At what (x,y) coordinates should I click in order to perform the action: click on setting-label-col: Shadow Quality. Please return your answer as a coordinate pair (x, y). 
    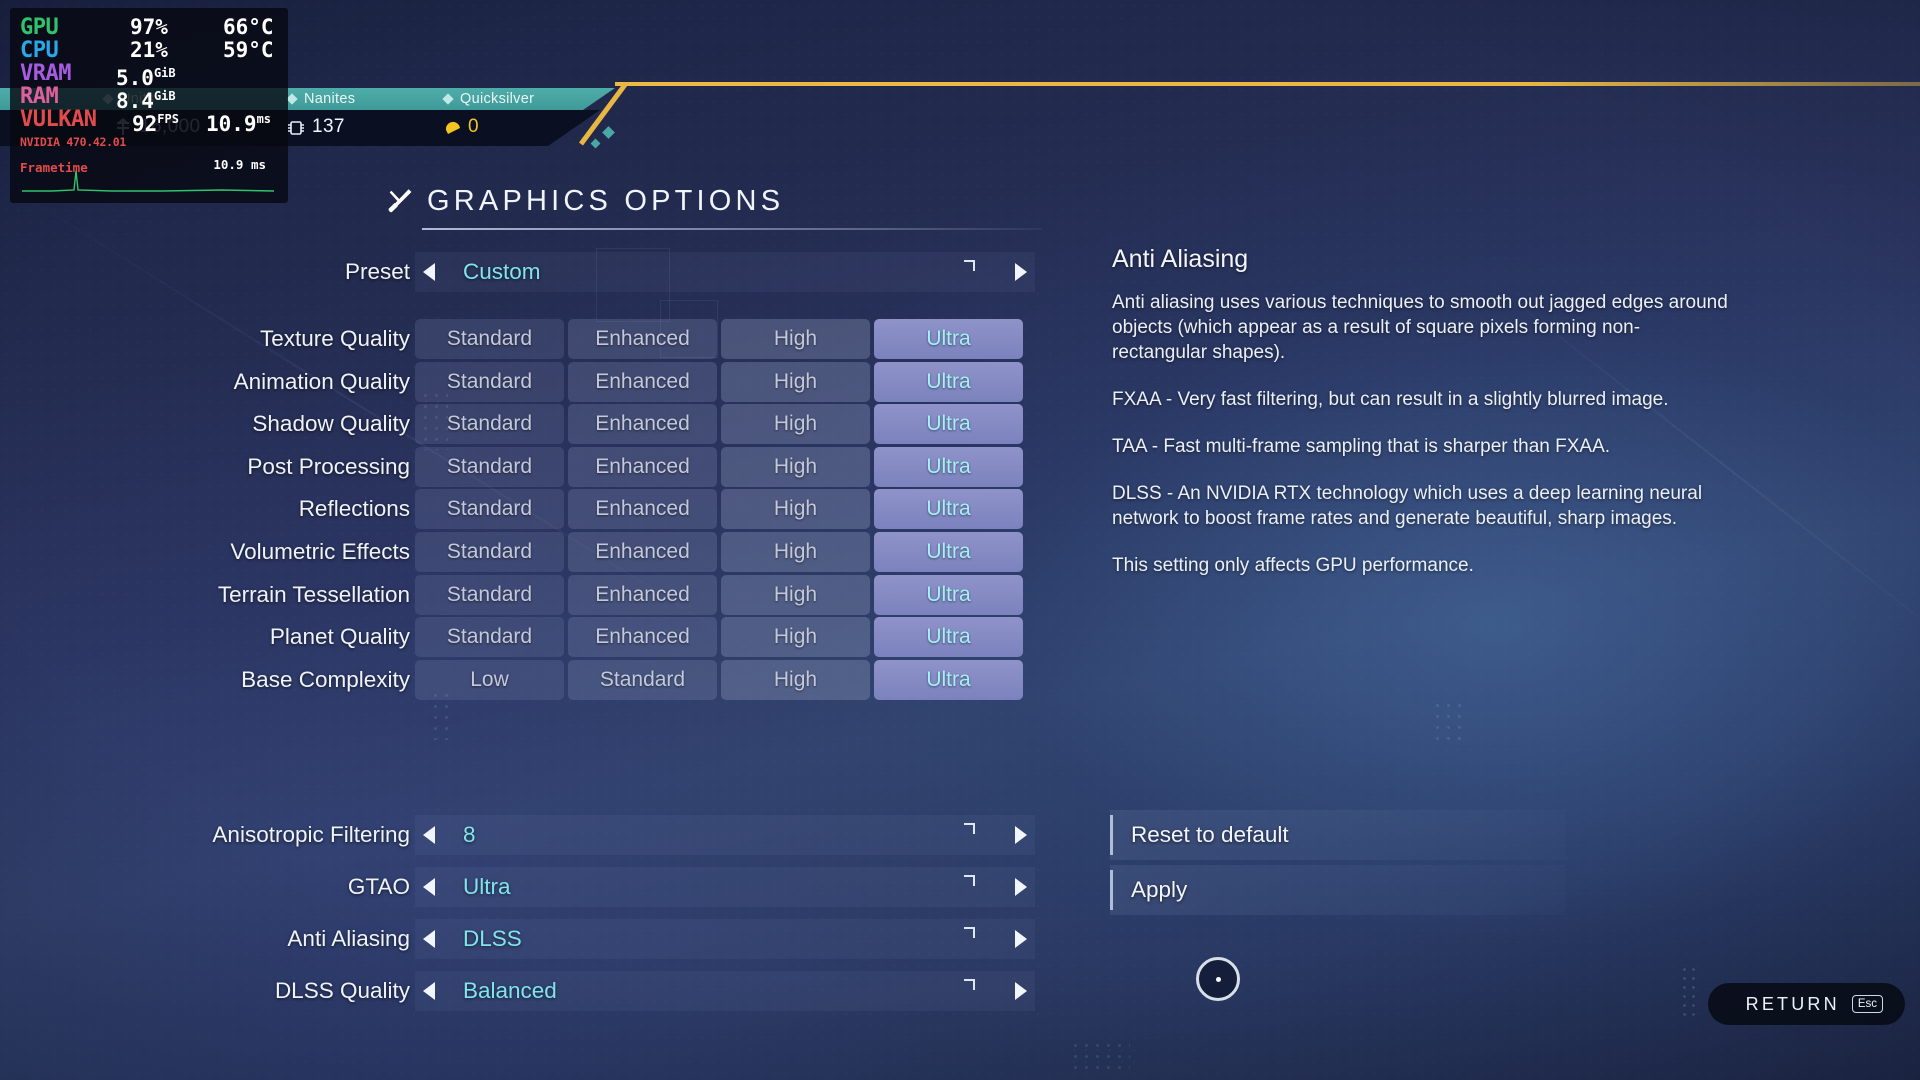
    Looking at the image, I should click on (205, 424).